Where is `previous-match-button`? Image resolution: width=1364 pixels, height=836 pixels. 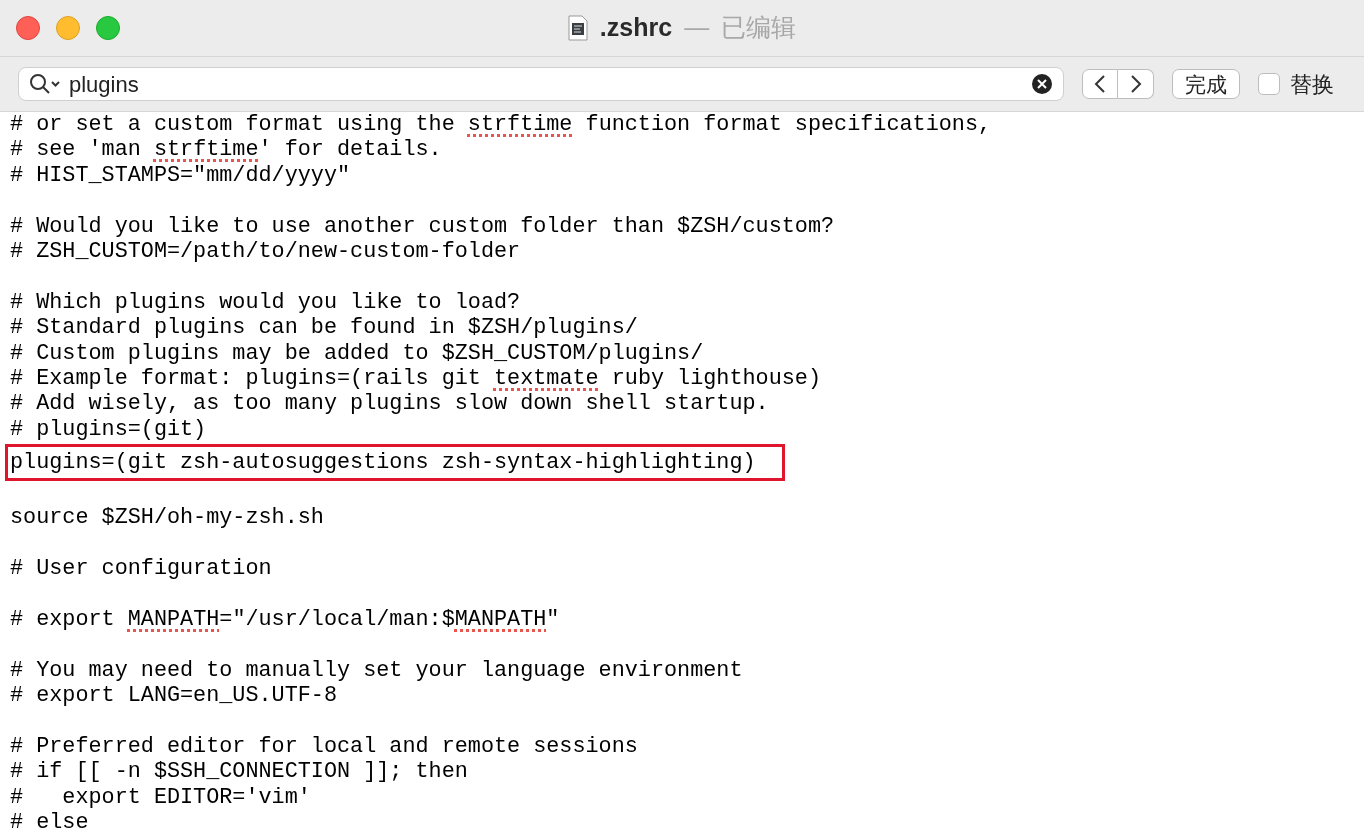
previous-match-button is located at coordinates (1100, 84).